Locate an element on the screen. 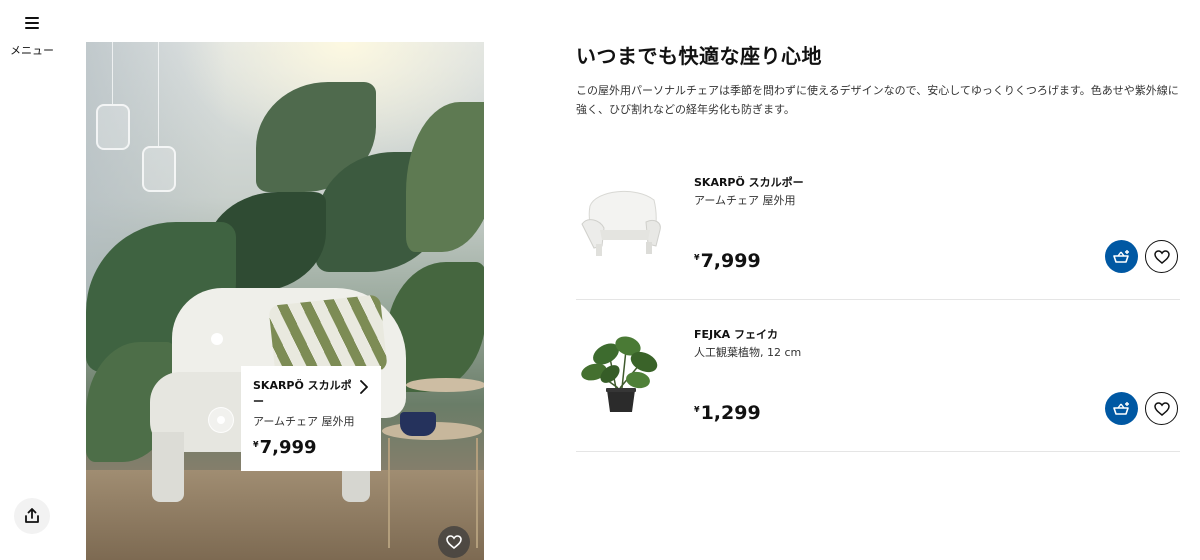  product-row: SKARPÖ スカルポー アームチェア 屋外用 ¥7,999 is located at coordinates (878, 224).